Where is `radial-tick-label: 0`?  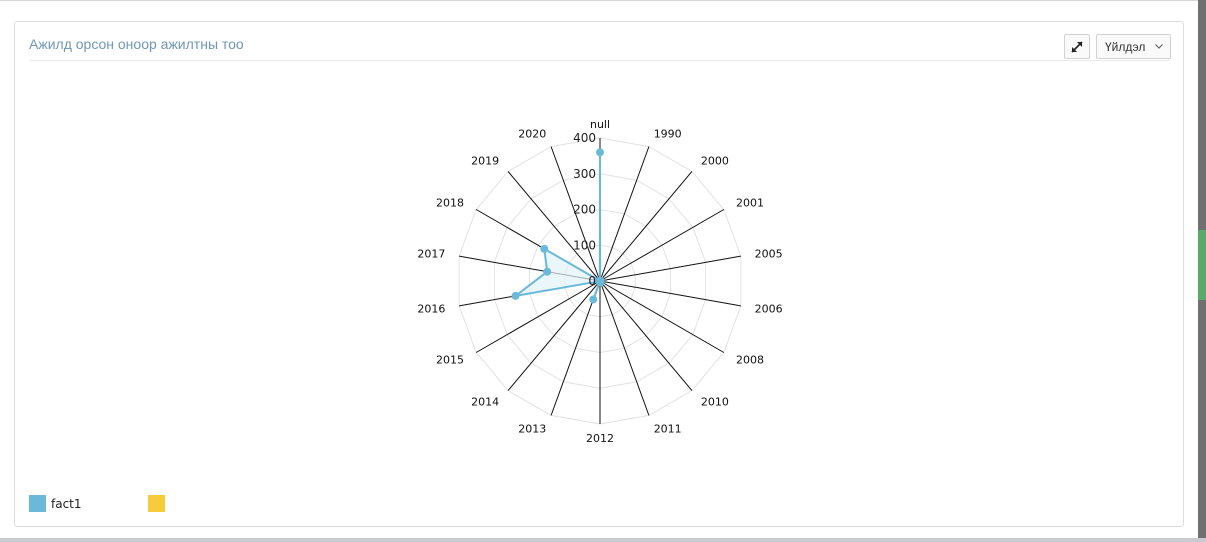 radial-tick-label: 0 is located at coordinates (592, 281).